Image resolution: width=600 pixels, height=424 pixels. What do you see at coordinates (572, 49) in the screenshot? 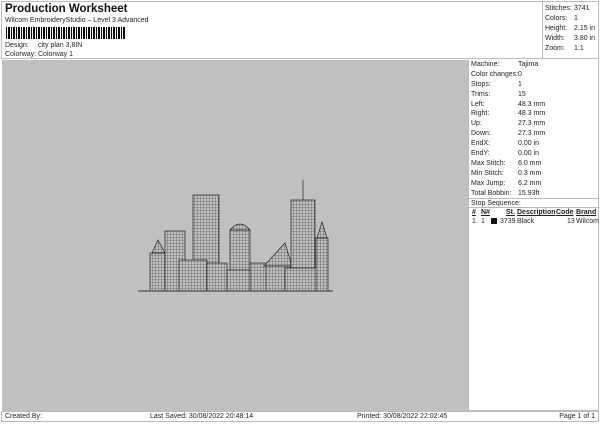
I see `stat-row: Zoom: 1:1` at bounding box center [572, 49].